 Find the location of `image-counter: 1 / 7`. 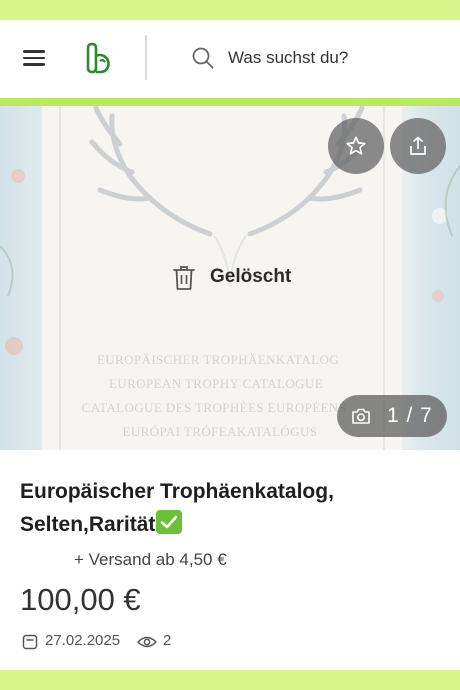

image-counter: 1 / 7 is located at coordinates (392, 416).